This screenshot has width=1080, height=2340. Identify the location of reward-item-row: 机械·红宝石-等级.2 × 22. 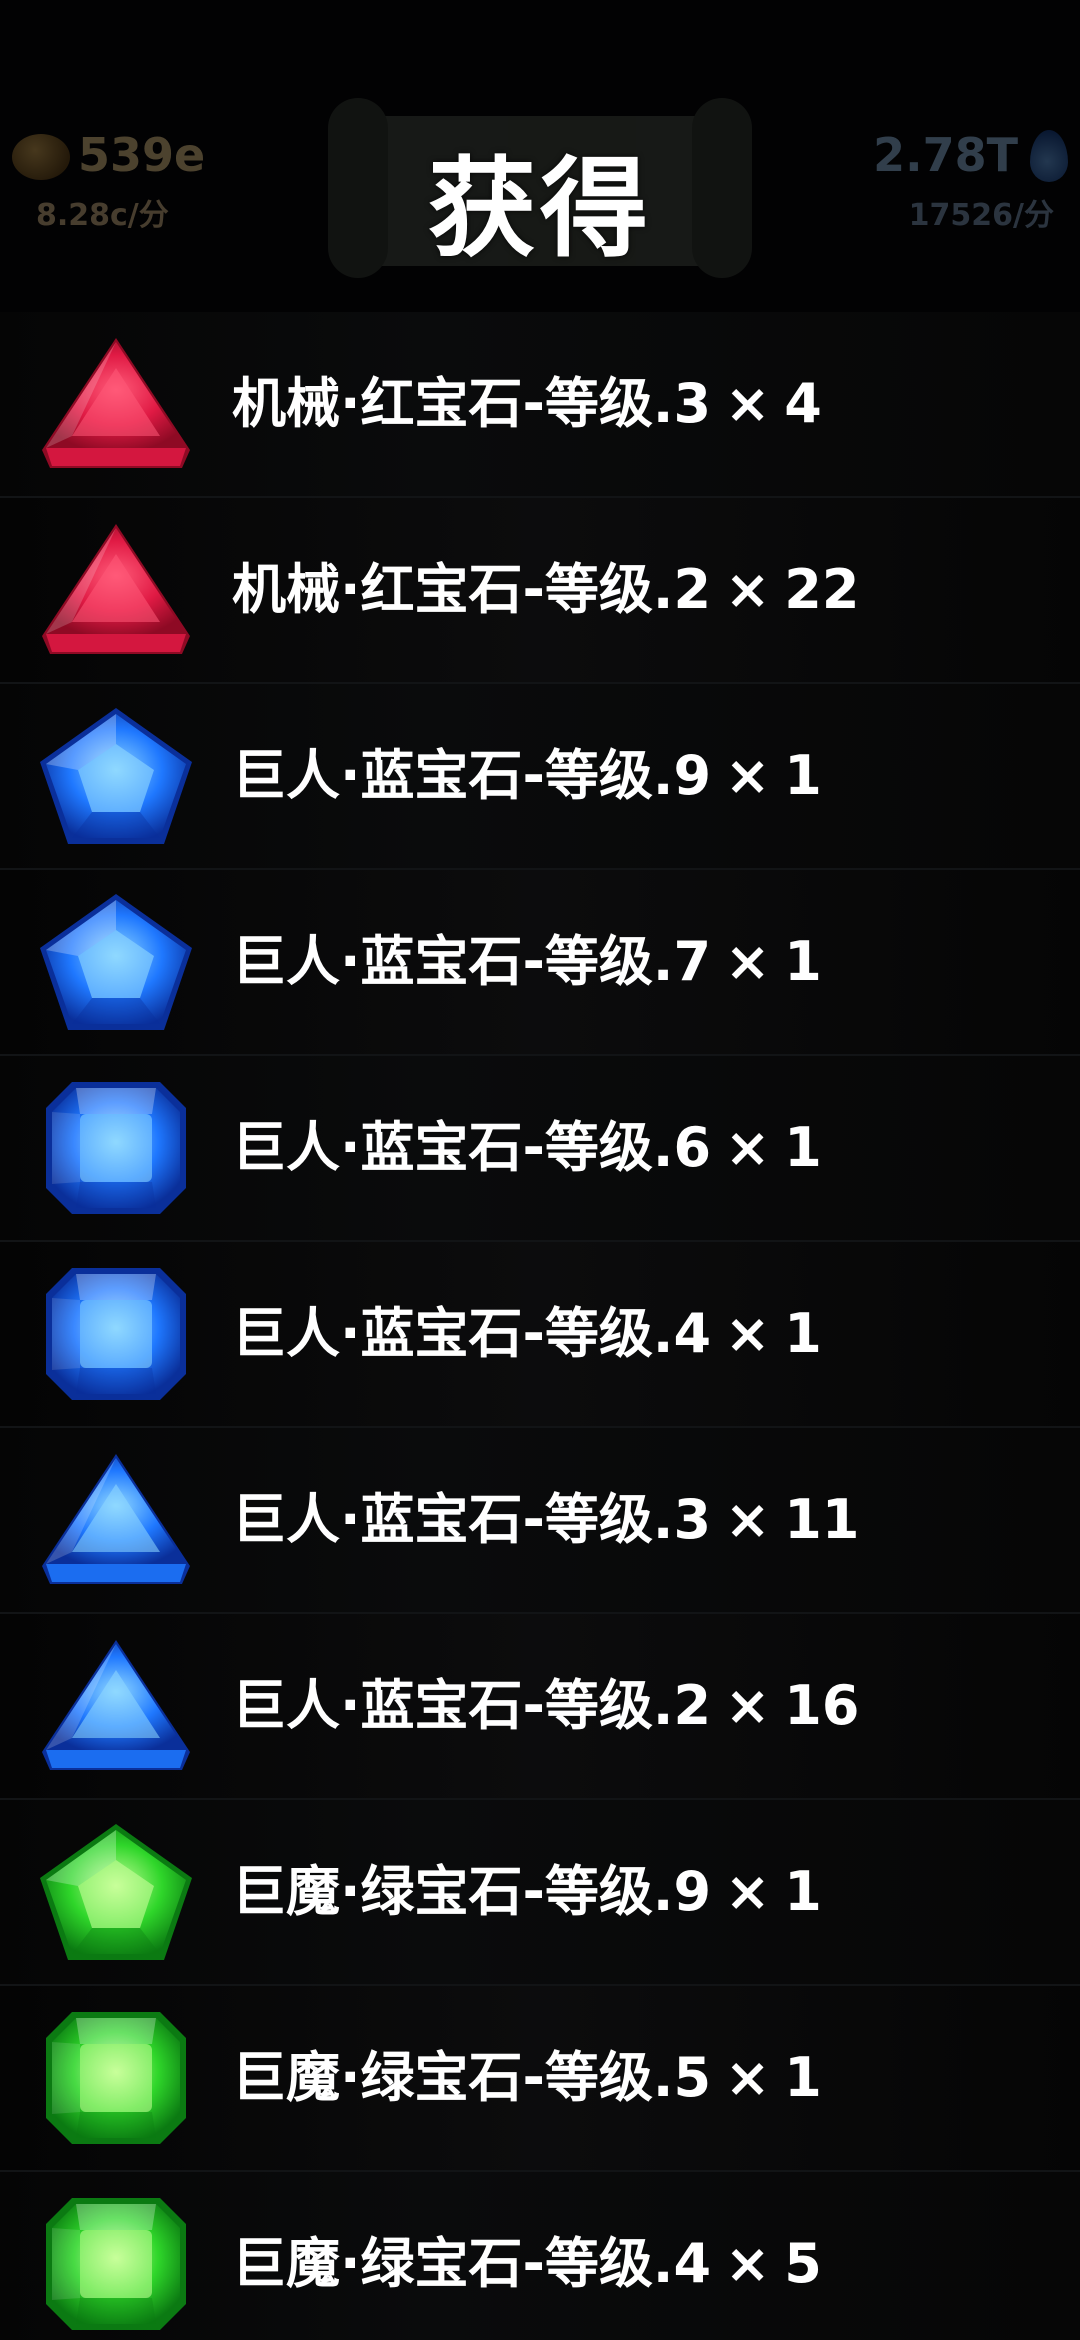
(540, 591).